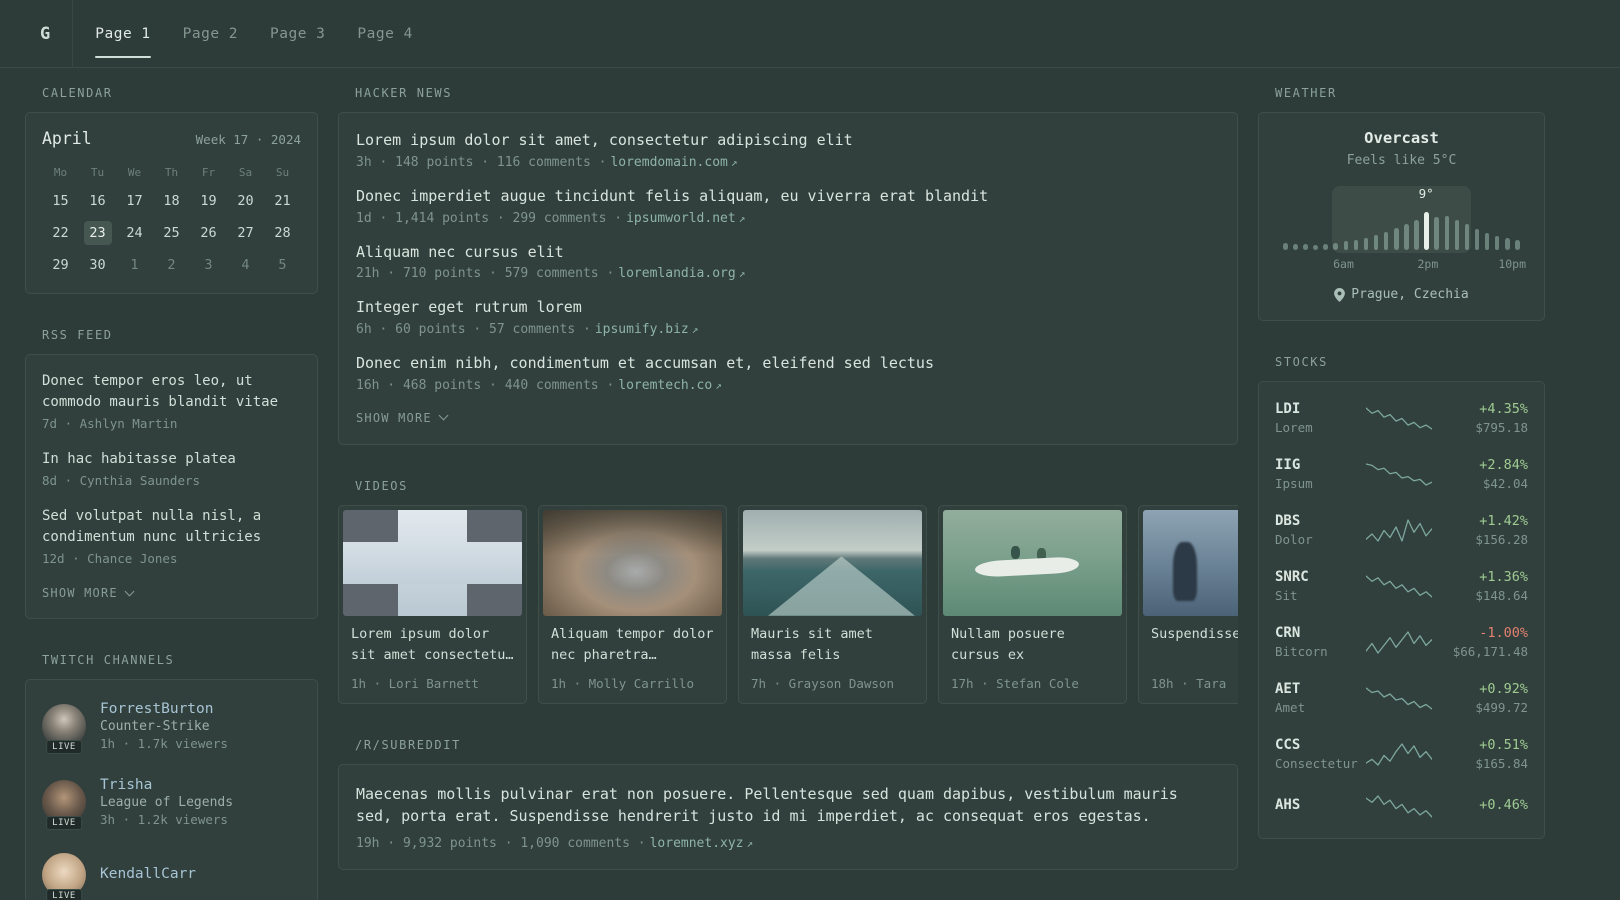 The height and width of the screenshot is (900, 1620). Describe the element at coordinates (702, 843) in the screenshot. I see `subreddit-post-domain: loremnet.xyz ↗` at that location.